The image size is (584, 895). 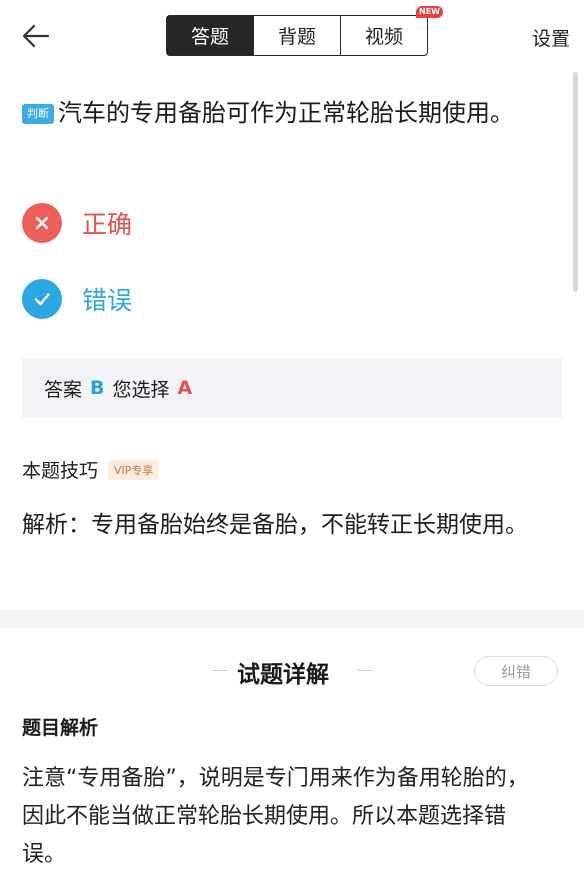 What do you see at coordinates (36, 36) in the screenshot?
I see `back-arrow-icon` at bounding box center [36, 36].